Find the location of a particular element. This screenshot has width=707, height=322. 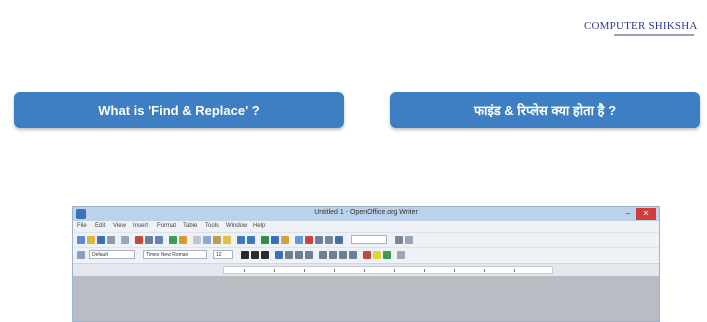

clone-format-icon is located at coordinates (227, 240).